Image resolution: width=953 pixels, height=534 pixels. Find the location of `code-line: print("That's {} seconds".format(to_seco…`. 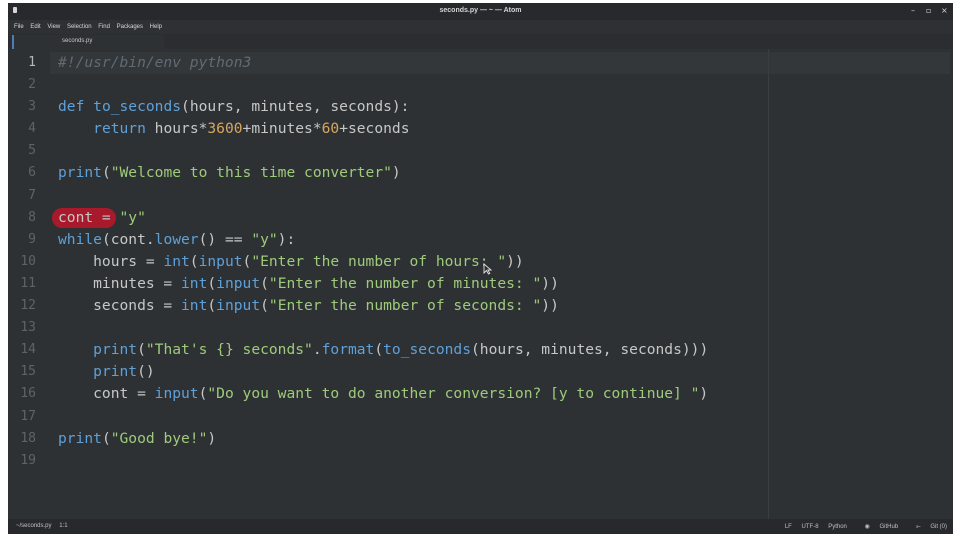

code-line: print("That's {} seconds".format(to_seco… is located at coordinates (383, 350).